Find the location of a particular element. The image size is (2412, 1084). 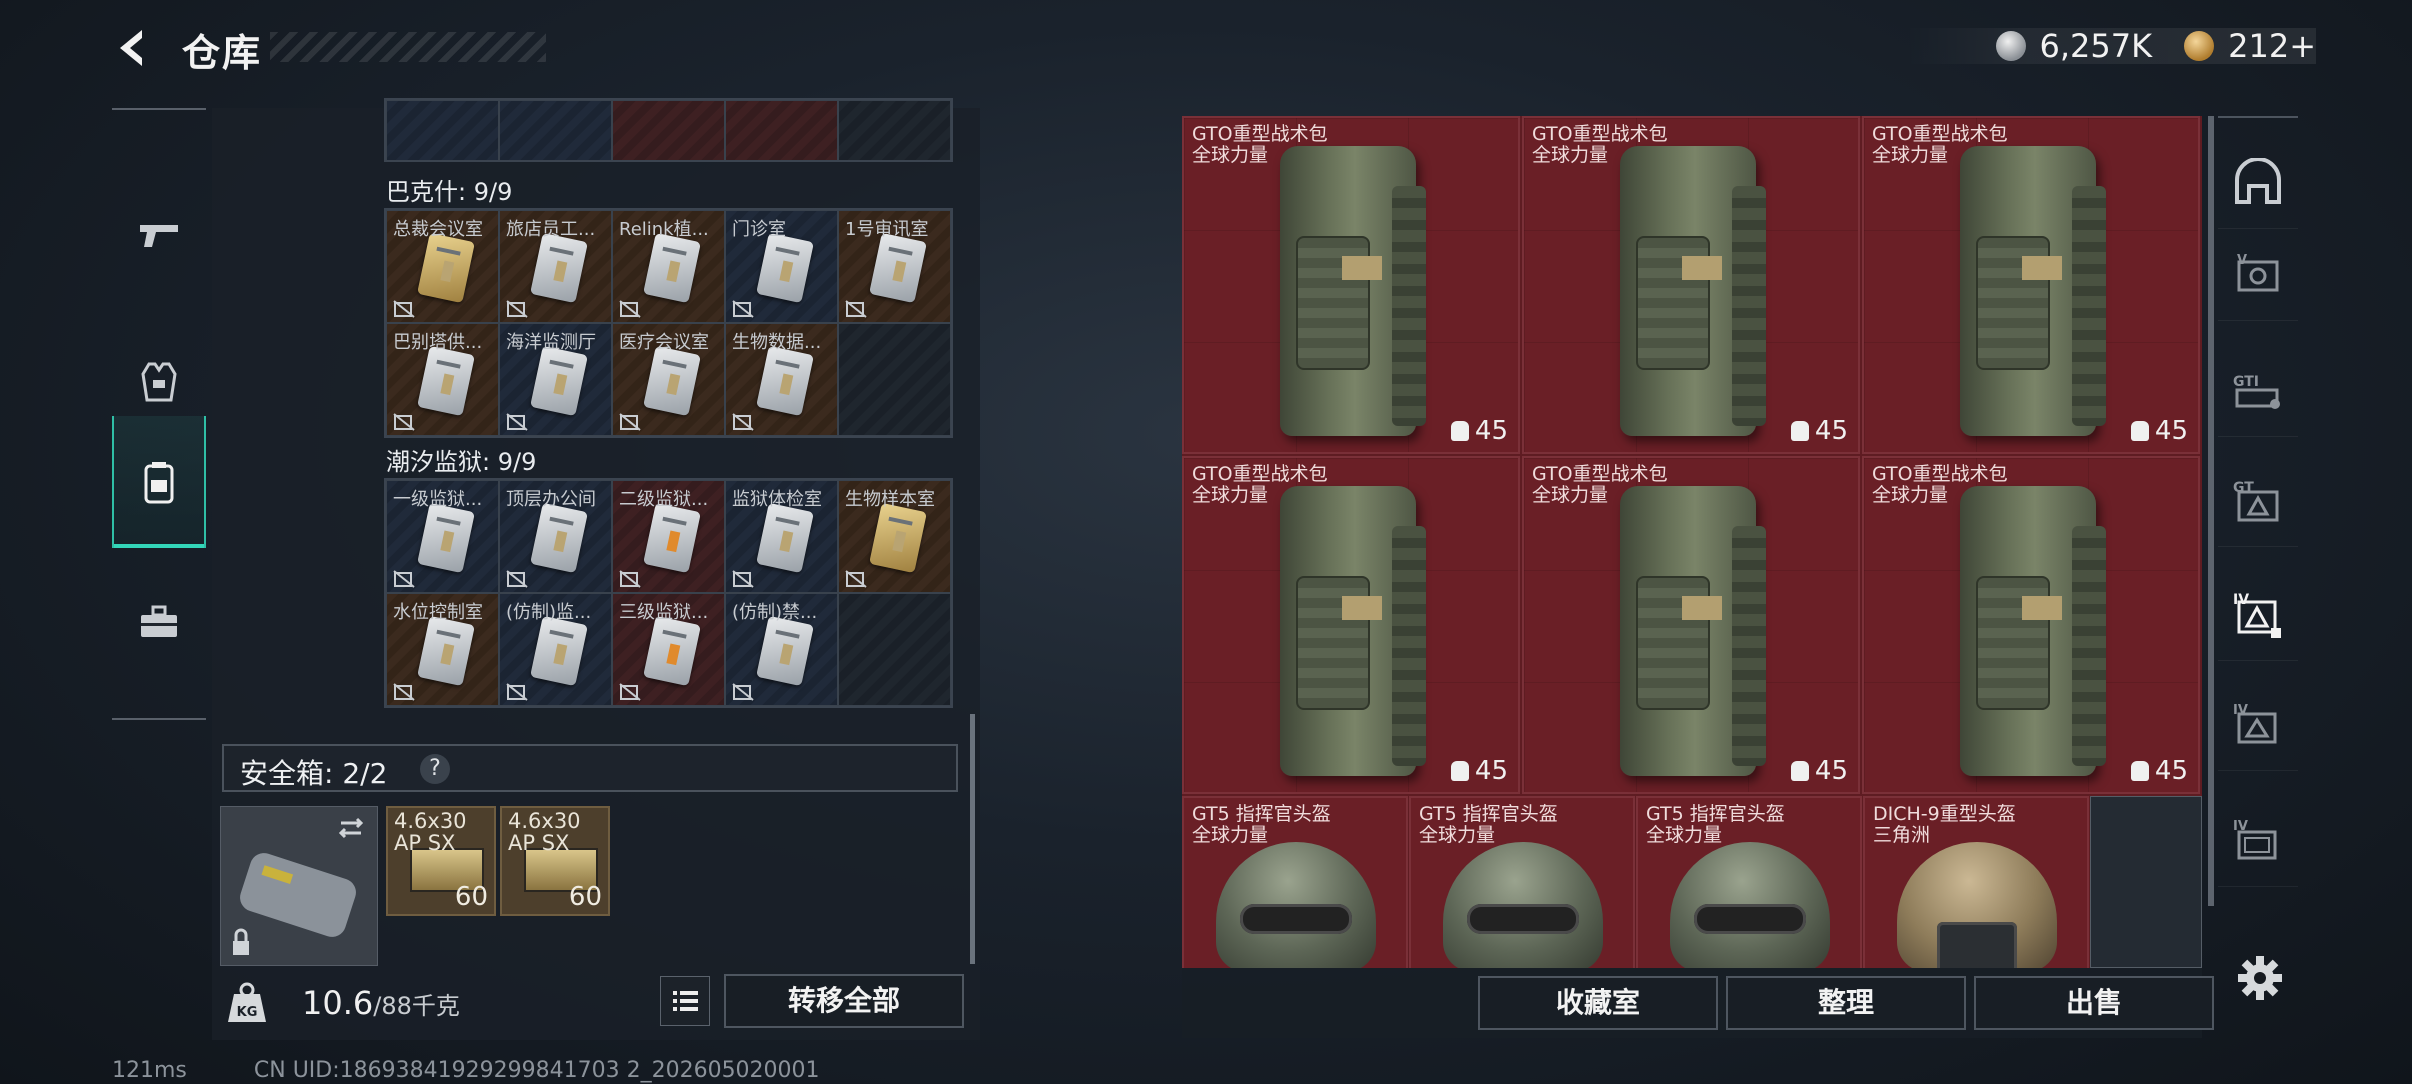

rail-tab-gun-case: GTI is located at coordinates (2258, 390).